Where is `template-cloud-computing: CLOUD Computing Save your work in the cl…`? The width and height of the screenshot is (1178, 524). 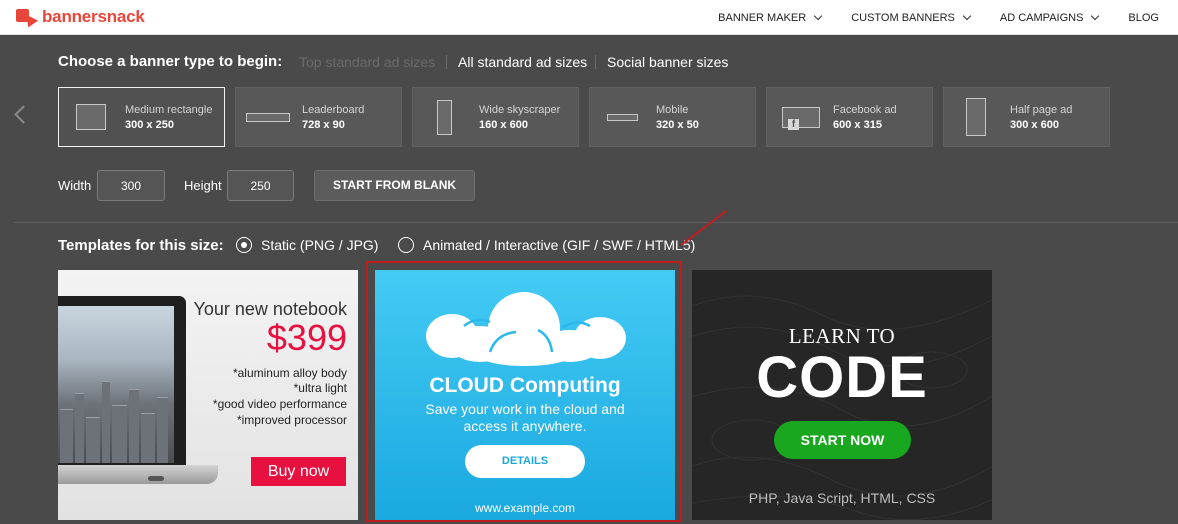
template-cloud-computing: CLOUD Computing Save your work in the cl… is located at coordinates (525, 395).